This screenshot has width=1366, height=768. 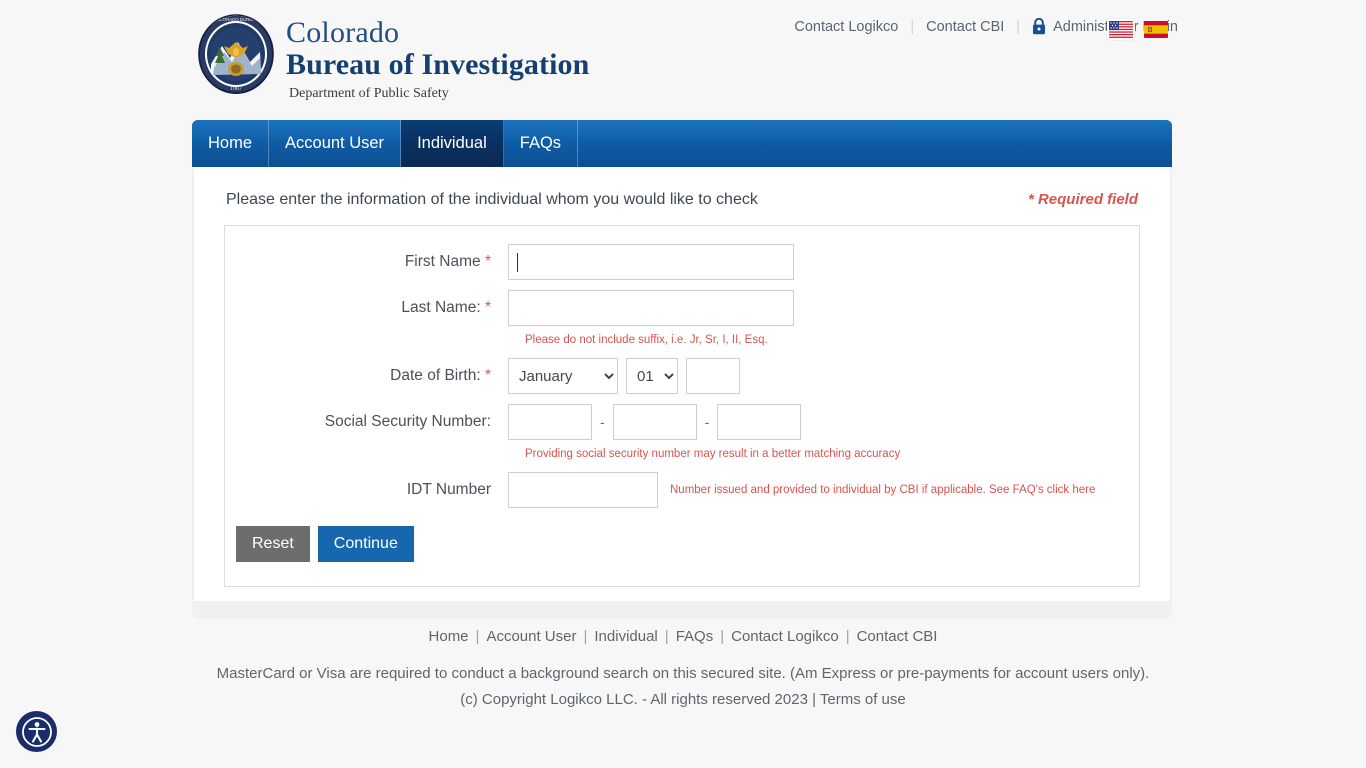 I want to click on last-name-label-text: Last Name:, so click(x=441, y=307).